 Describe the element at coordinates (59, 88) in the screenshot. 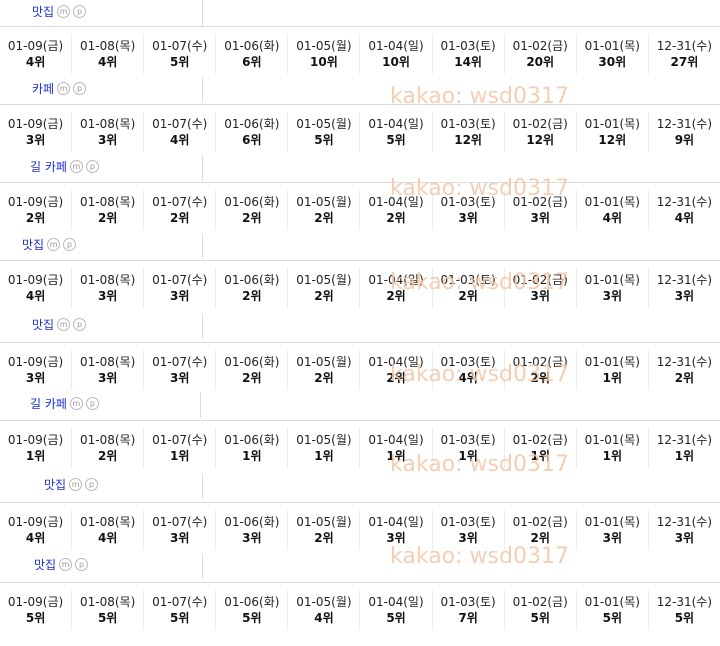

I see `keyword-title-group: 카페 m p` at that location.